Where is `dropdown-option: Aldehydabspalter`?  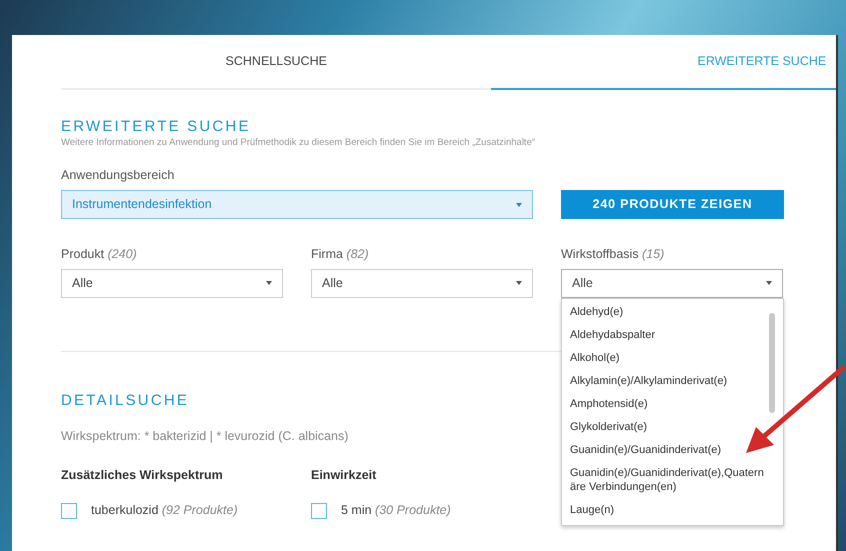
dropdown-option: Aldehydabspalter is located at coordinates (667, 336).